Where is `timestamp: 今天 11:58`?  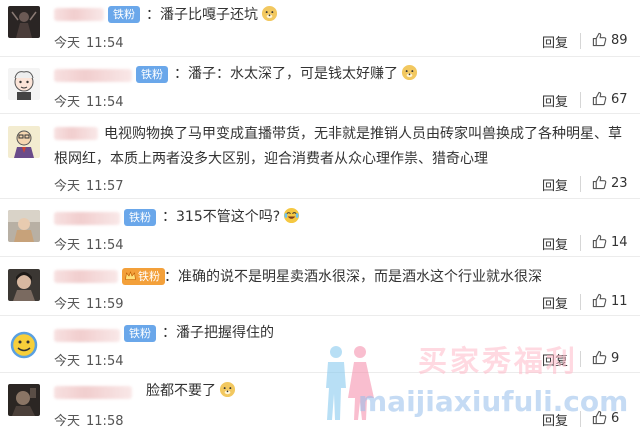 timestamp: 今天 11:58 is located at coordinates (89, 421).